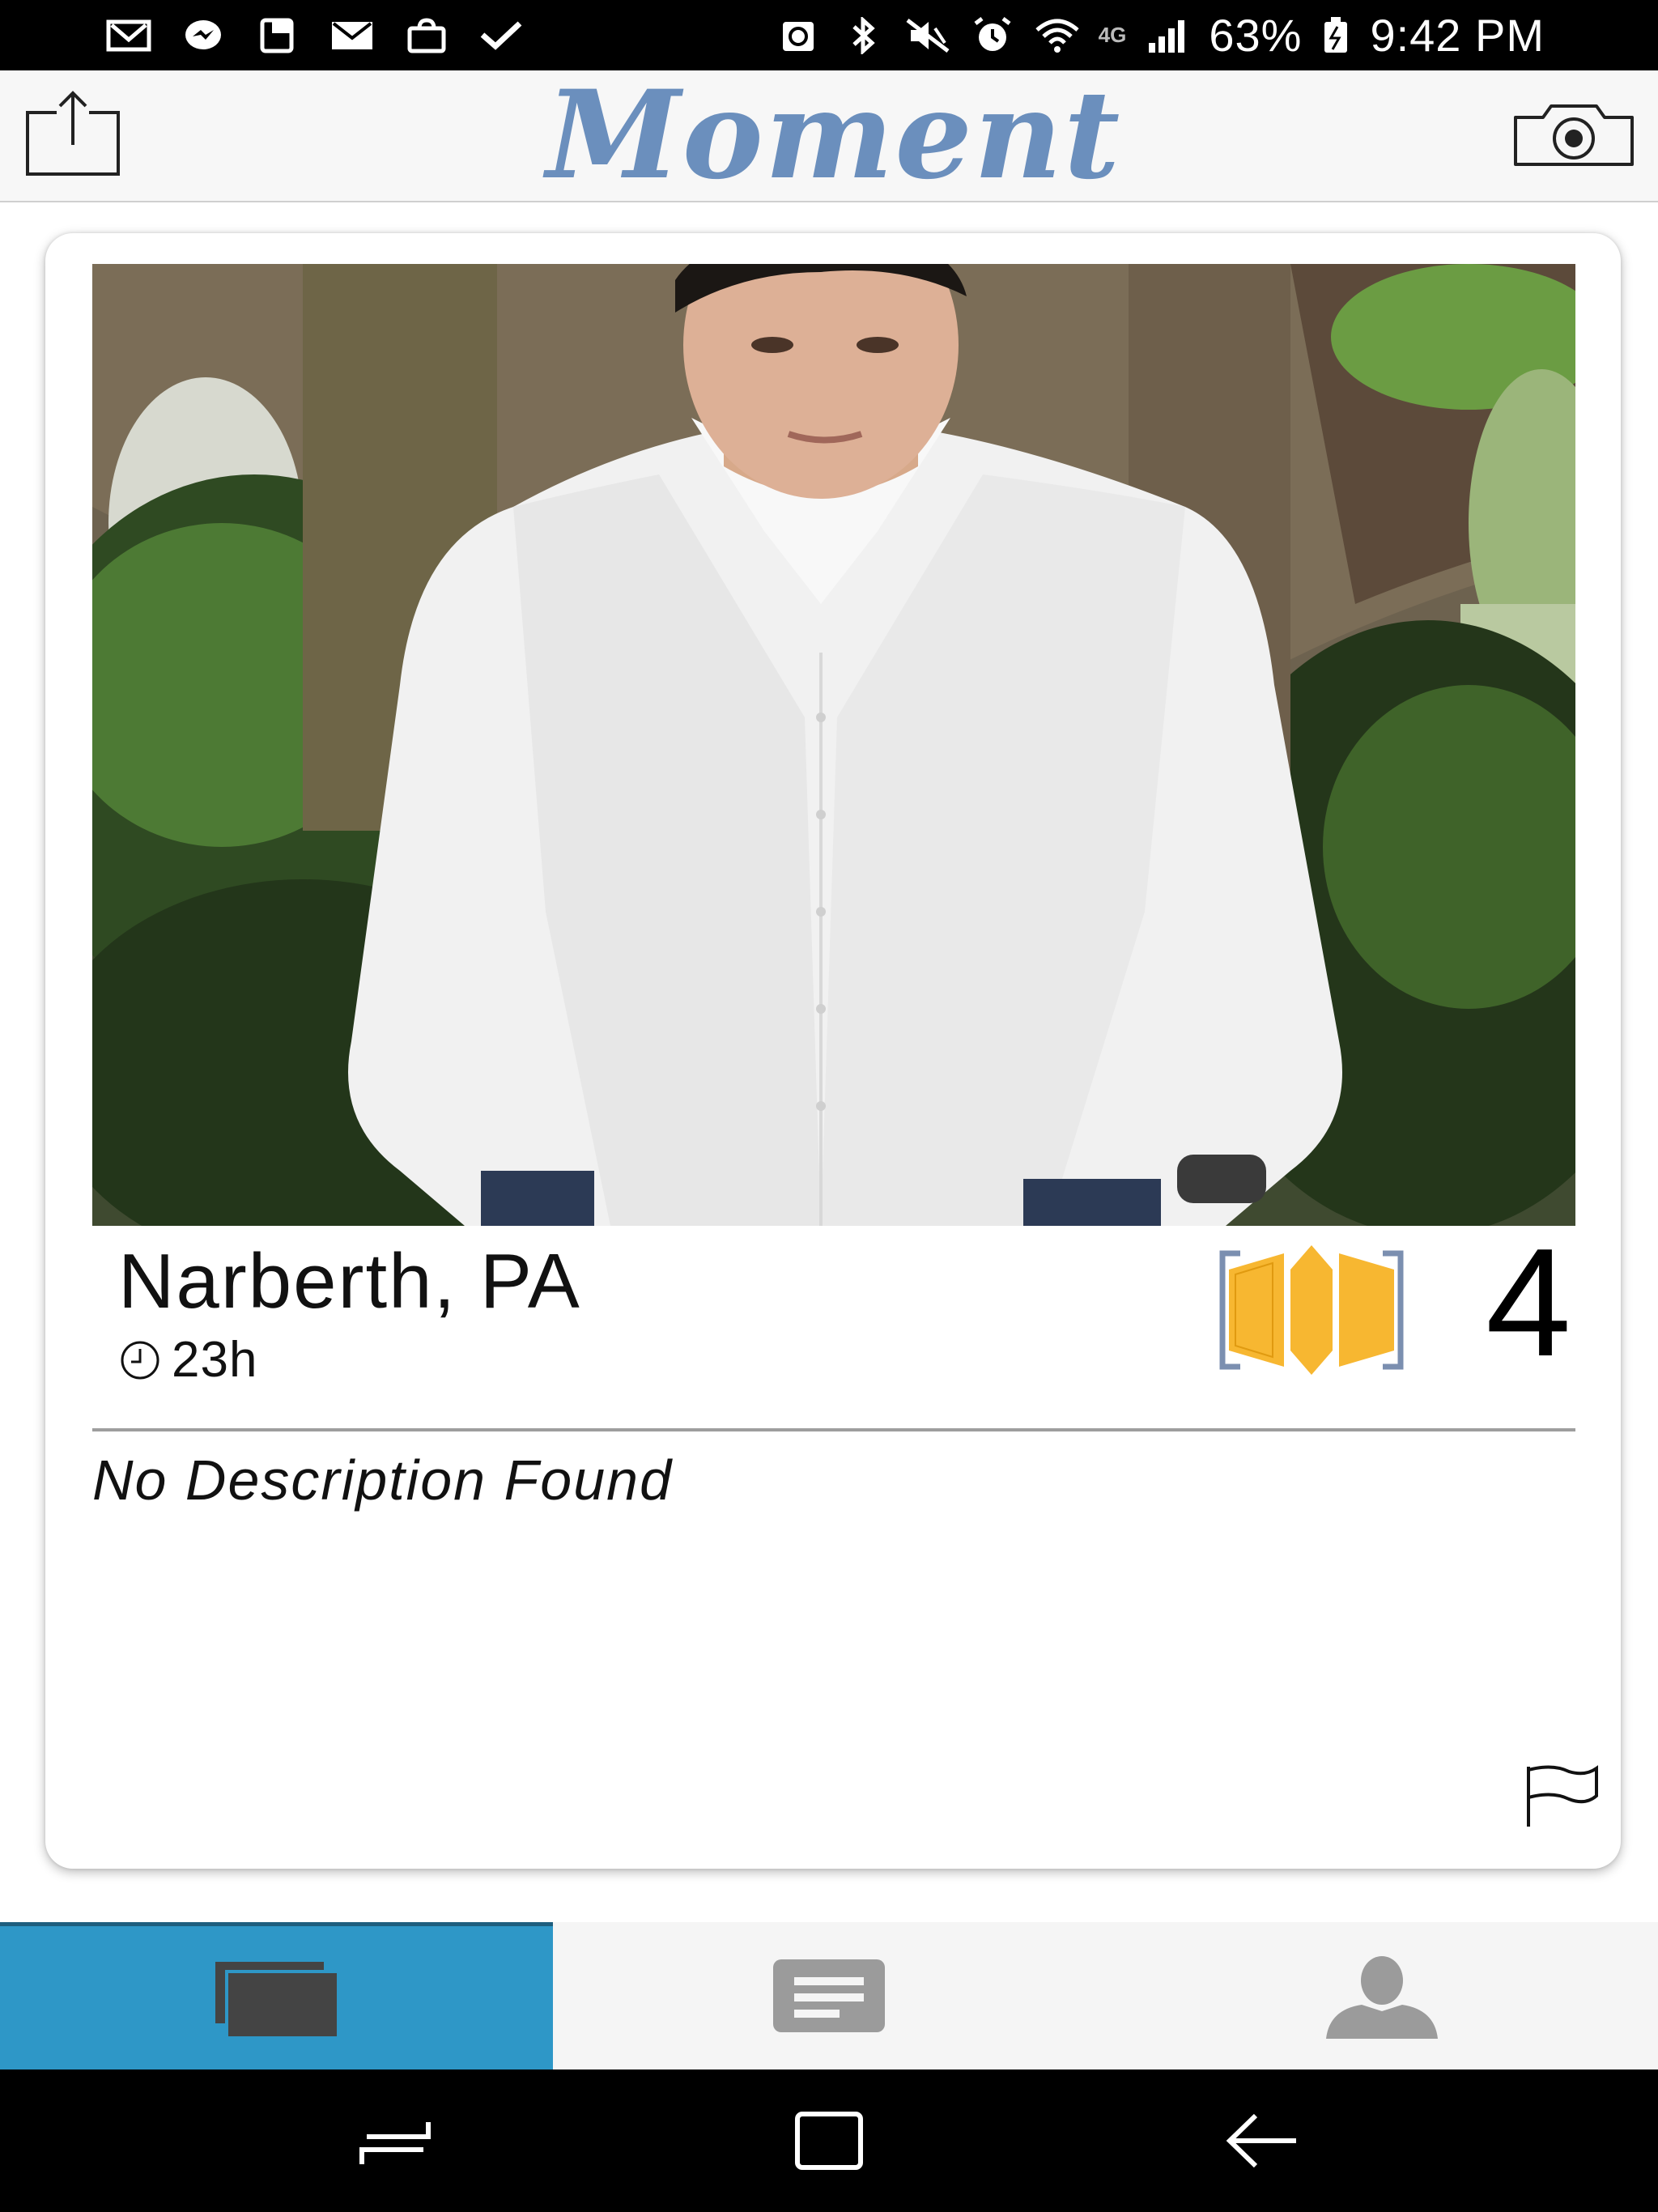 The height and width of the screenshot is (2212, 1658). I want to click on system-icons: 4G 63% 9:42 PM, so click(1160, 36).